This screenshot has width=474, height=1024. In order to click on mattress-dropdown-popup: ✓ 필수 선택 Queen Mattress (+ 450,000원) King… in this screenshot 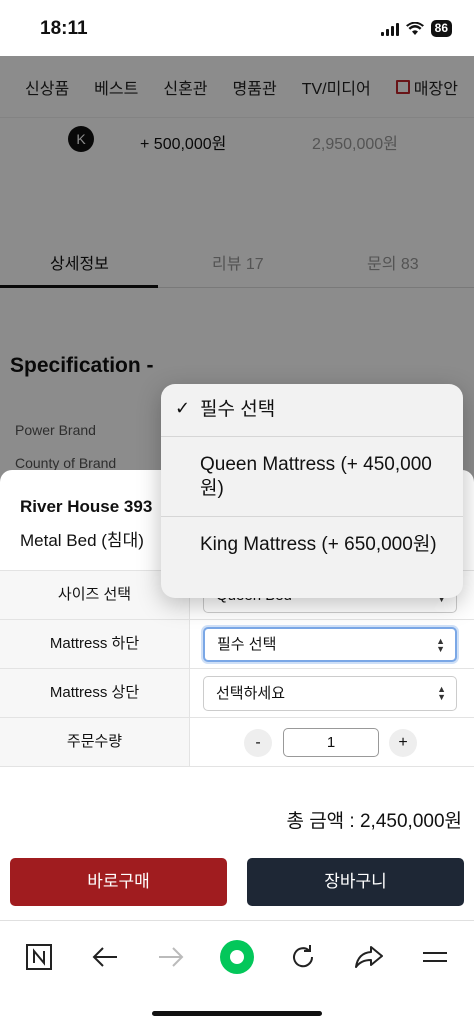, I will do `click(312, 491)`.